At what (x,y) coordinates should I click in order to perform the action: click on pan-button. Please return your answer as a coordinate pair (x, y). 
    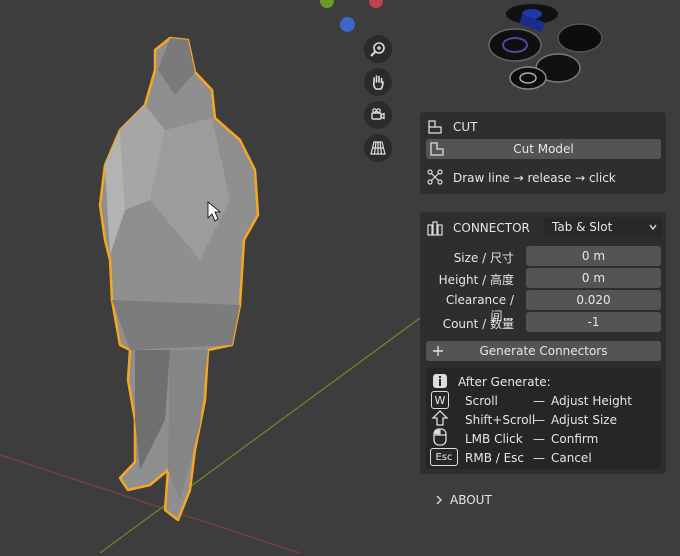
    Looking at the image, I should click on (378, 82).